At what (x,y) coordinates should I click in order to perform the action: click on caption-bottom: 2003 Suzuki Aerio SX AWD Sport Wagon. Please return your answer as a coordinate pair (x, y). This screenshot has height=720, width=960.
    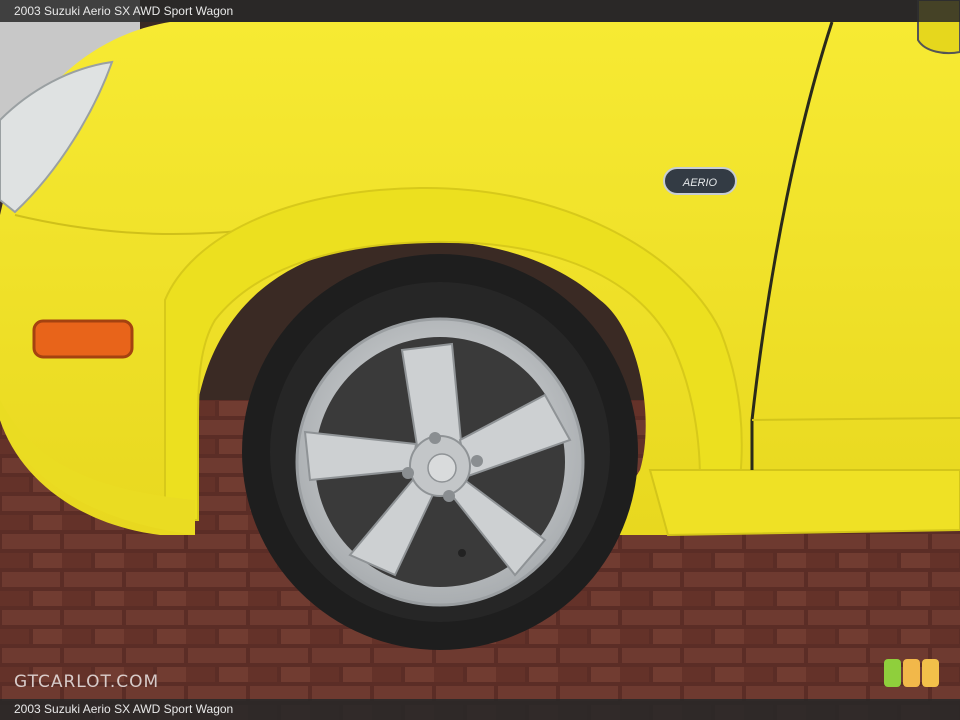
    Looking at the image, I should click on (480, 709).